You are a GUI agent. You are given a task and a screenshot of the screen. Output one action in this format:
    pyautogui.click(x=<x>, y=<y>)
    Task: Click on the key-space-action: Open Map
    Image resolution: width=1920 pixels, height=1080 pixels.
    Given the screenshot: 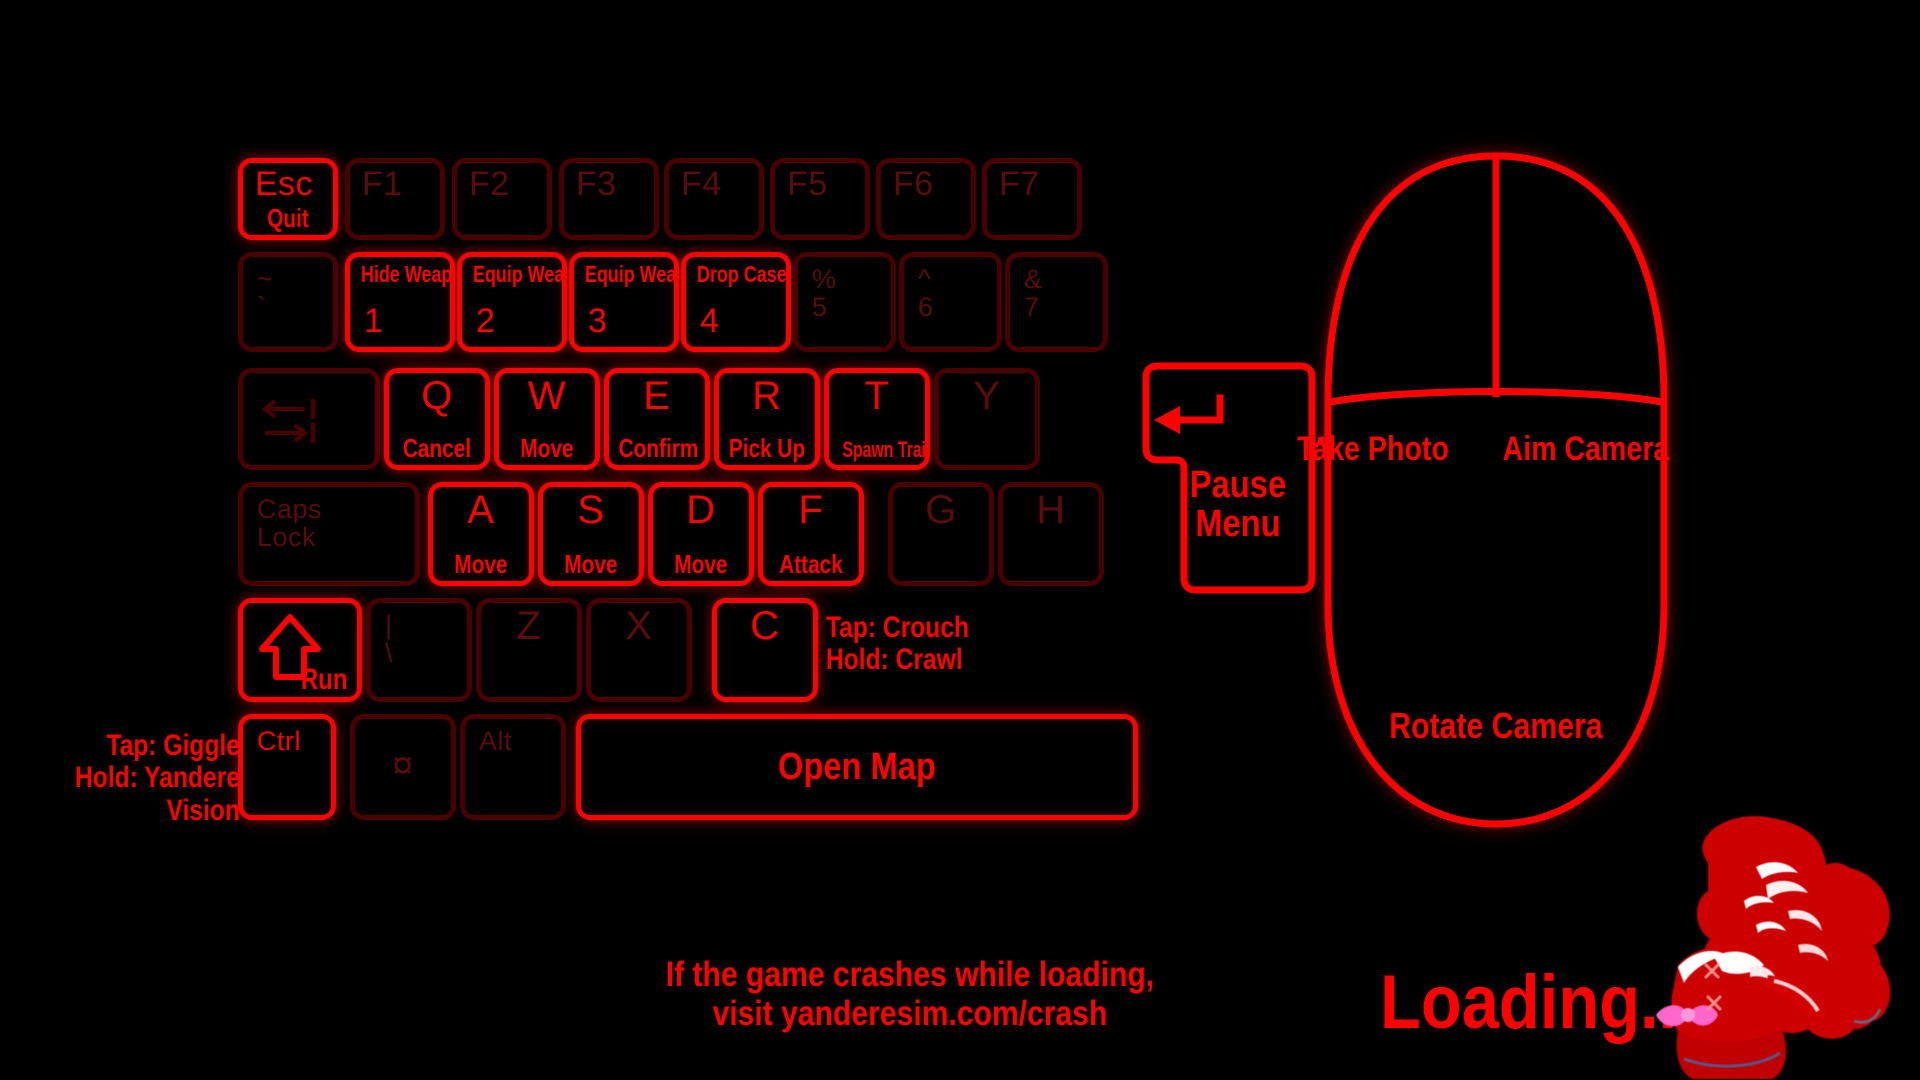 What is the action you would take?
    pyautogui.click(x=857, y=767)
    